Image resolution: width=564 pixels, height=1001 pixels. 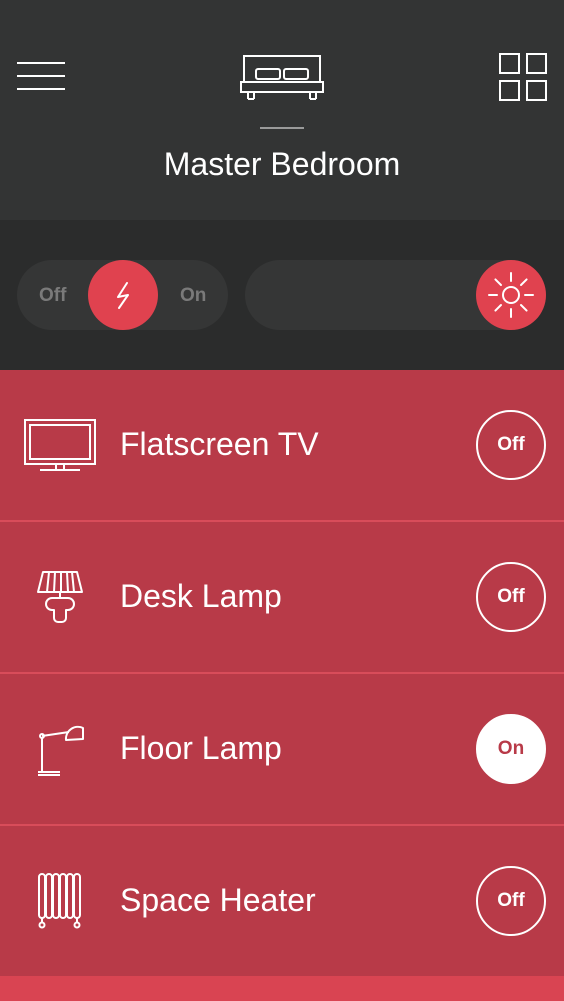 I want to click on space-heater-icon, so click(x=59, y=901).